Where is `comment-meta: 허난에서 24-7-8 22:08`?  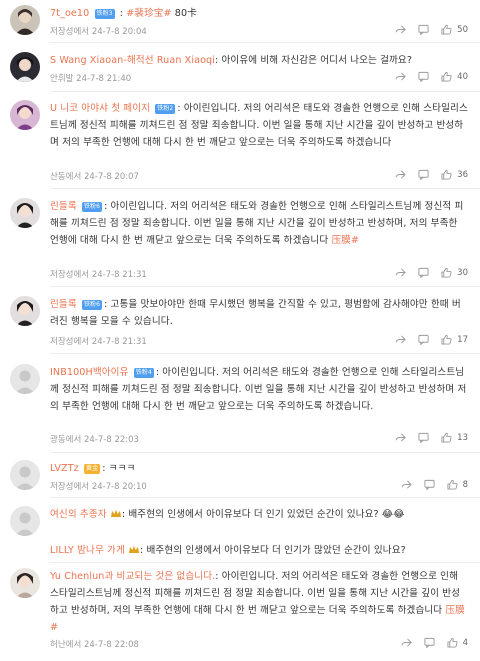 comment-meta: 허난에서 24-7-8 22:08 is located at coordinates (94, 644).